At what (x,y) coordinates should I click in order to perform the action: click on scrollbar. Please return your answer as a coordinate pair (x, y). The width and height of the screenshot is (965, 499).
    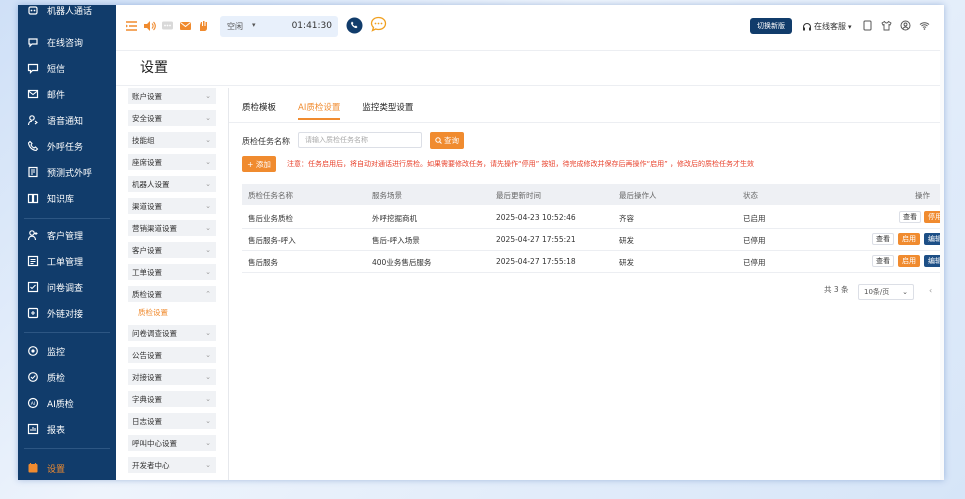
    Looking at the image, I should click on (942, 265).